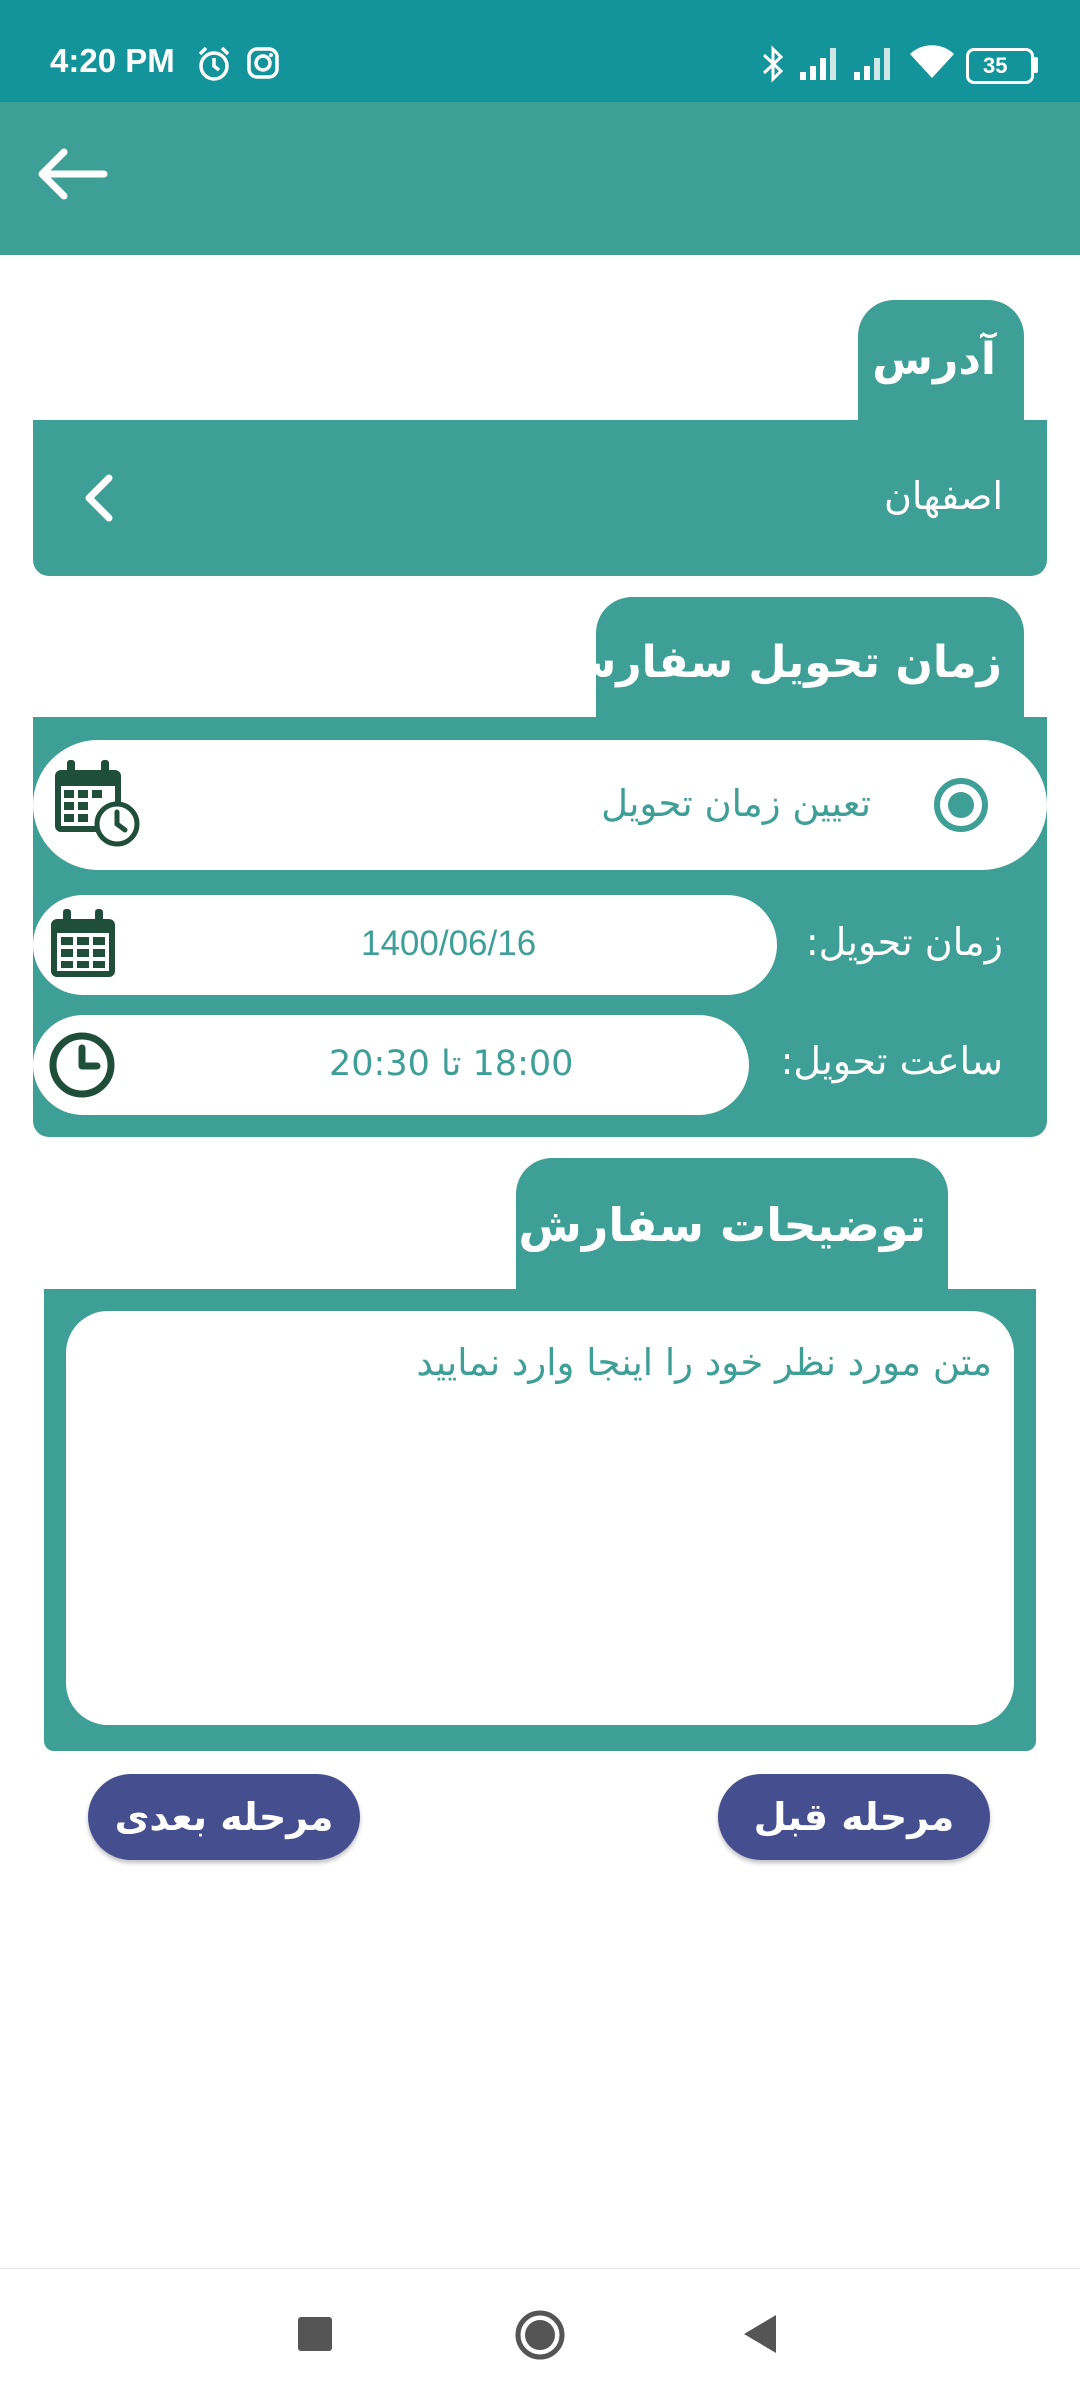  I want to click on delivery-hour-field: 18:00 تا 20:30, so click(391, 1065).